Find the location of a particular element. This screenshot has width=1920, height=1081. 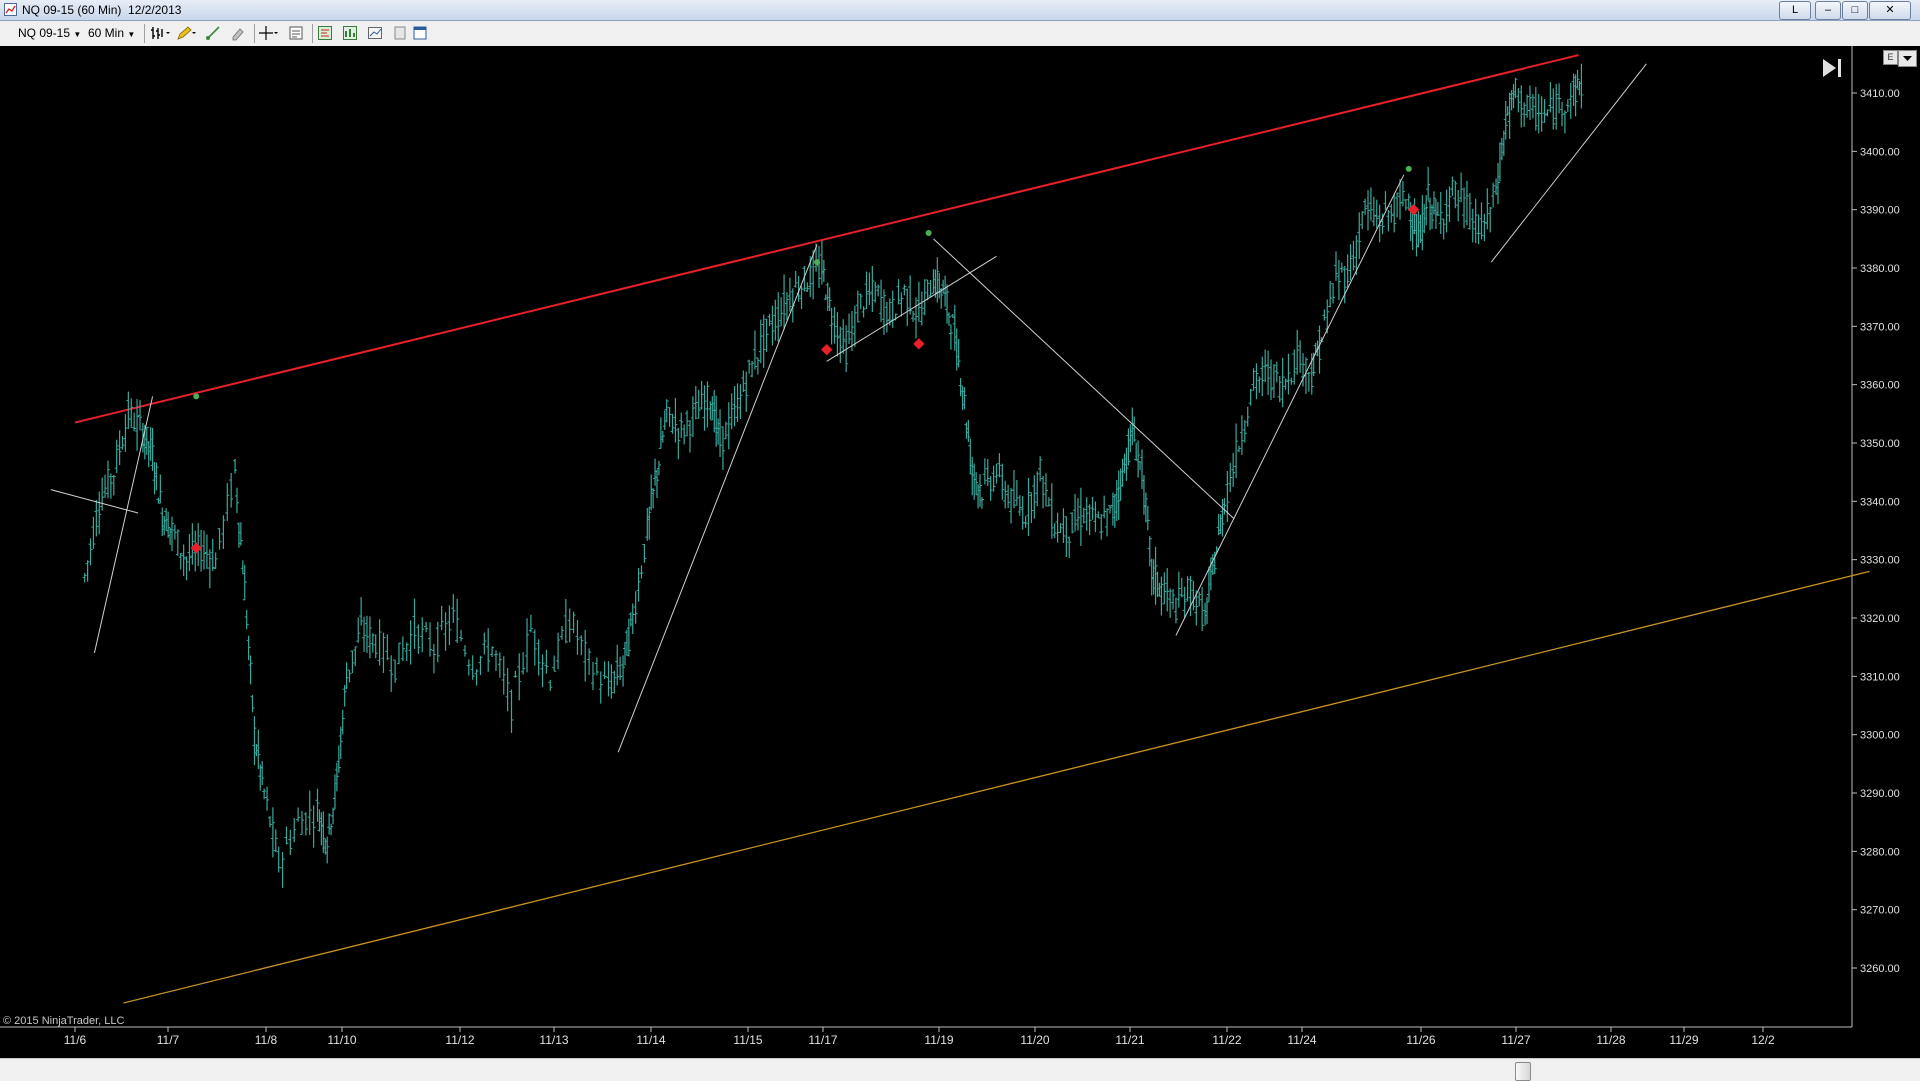

price-tick-label: 3330.00 is located at coordinates (1880, 561).